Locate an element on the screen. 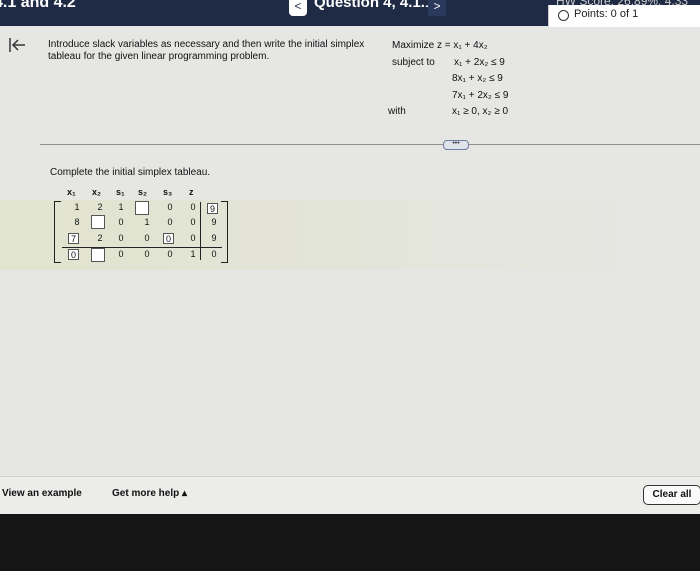  screen-bezel is located at coordinates (350, 542).